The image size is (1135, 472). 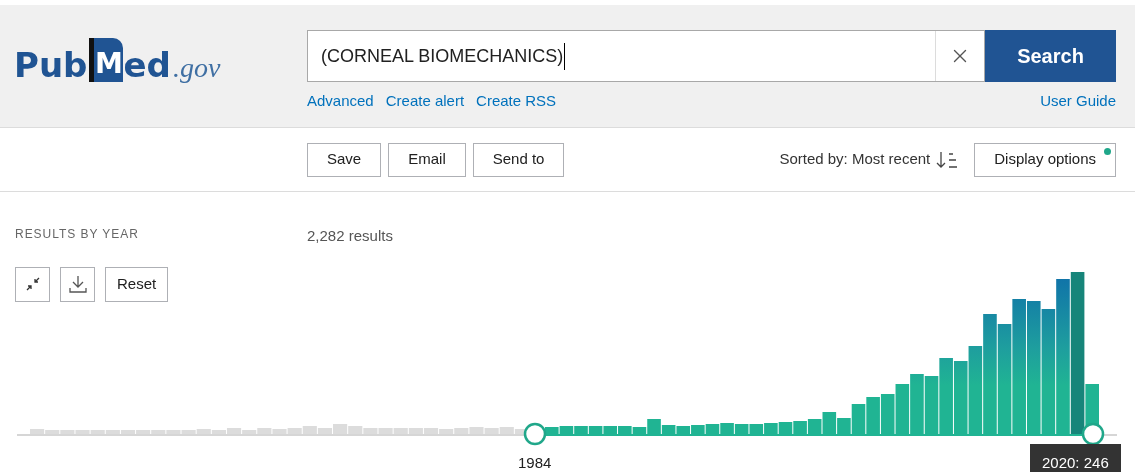 I want to click on download-button, so click(x=77, y=284).